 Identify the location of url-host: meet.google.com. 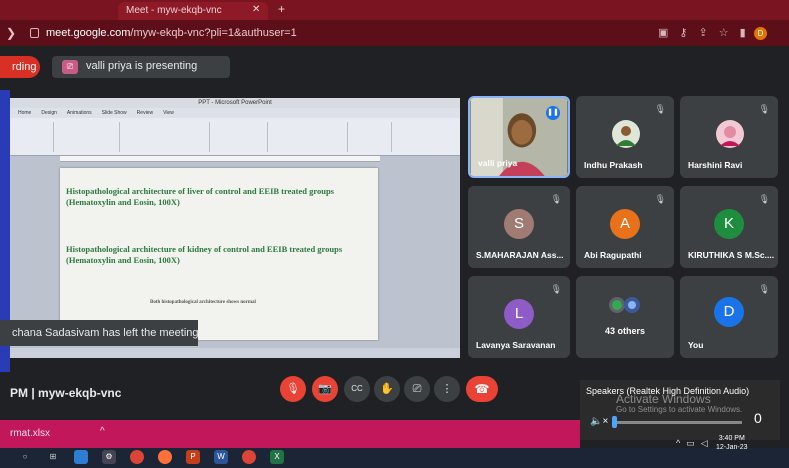
(88, 33).